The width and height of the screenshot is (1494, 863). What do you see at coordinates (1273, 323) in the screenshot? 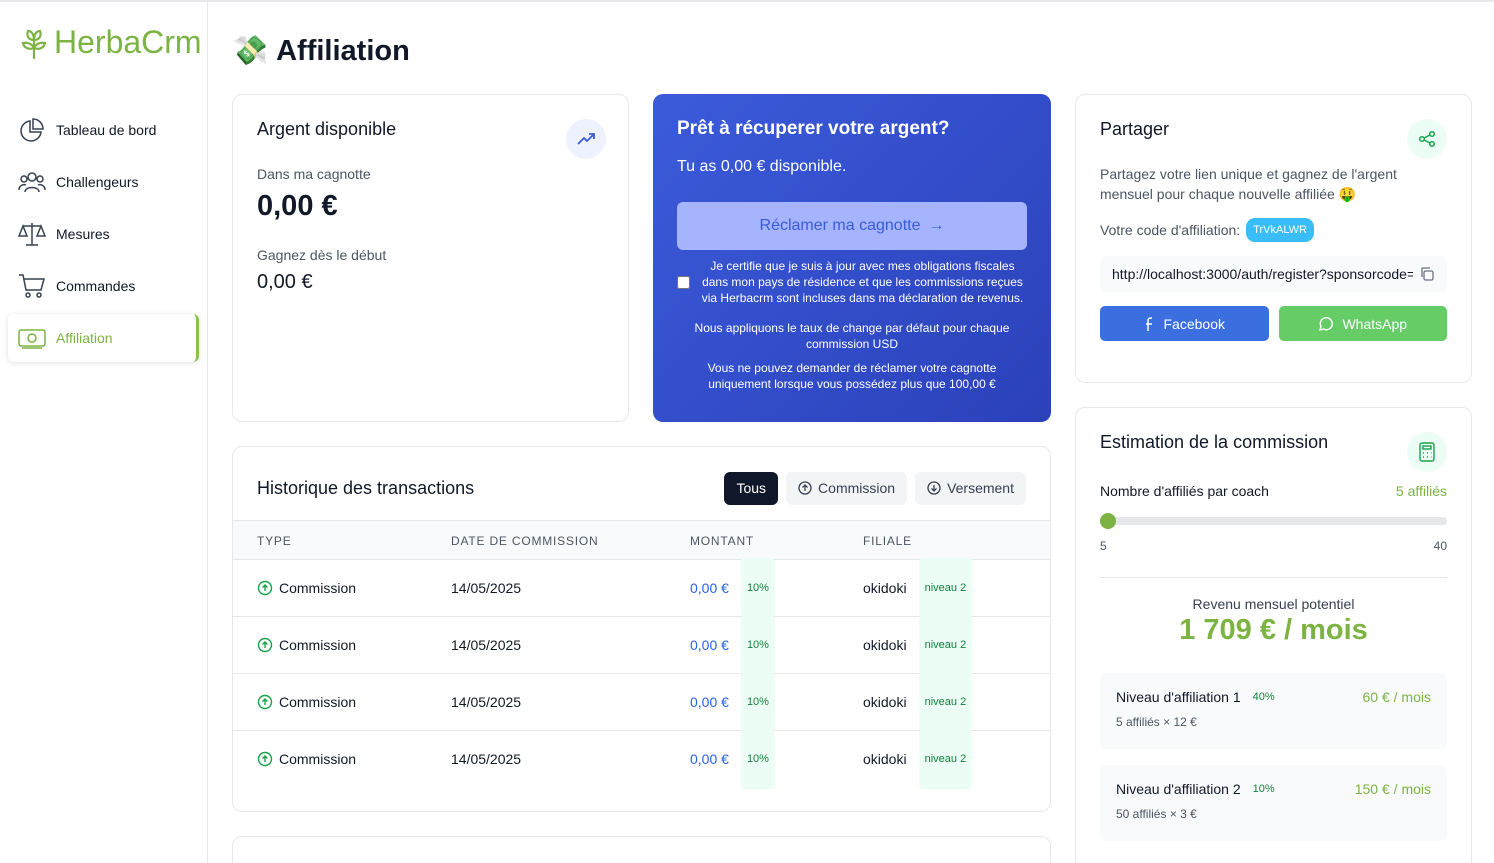
I see `share-buttons: Facebook WhatsApp` at bounding box center [1273, 323].